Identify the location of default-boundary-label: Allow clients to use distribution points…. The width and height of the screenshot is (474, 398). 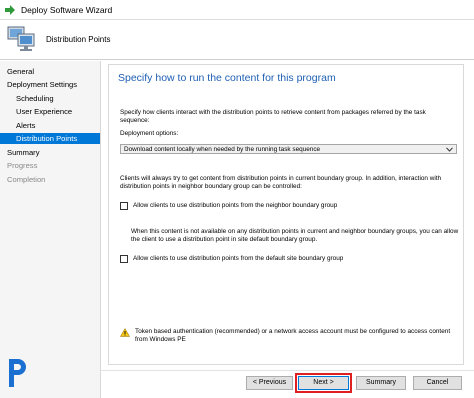
(238, 258).